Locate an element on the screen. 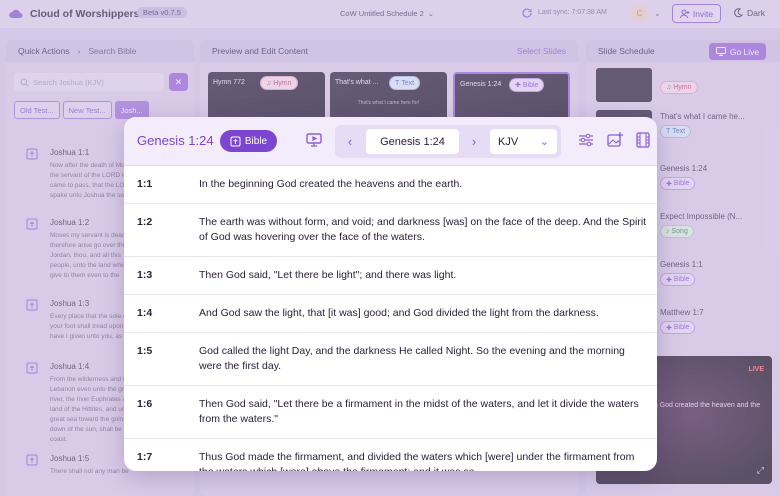 This screenshot has width=780, height=496. chevron-left-icon: ‹ is located at coordinates (350, 141).